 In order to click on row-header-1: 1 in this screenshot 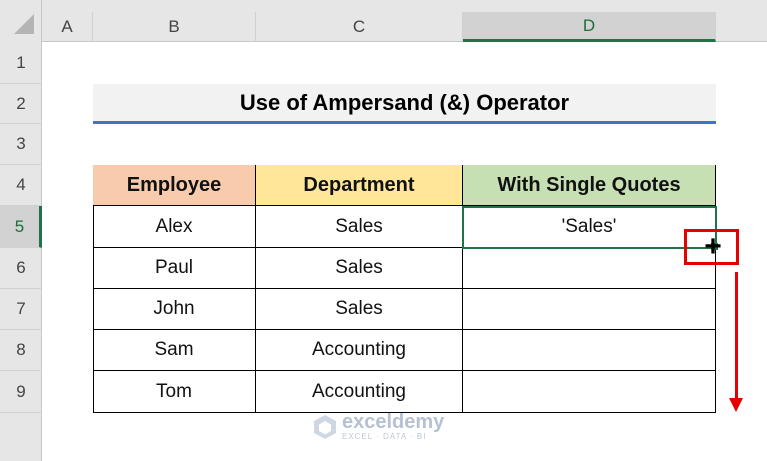, I will do `click(21, 63)`.